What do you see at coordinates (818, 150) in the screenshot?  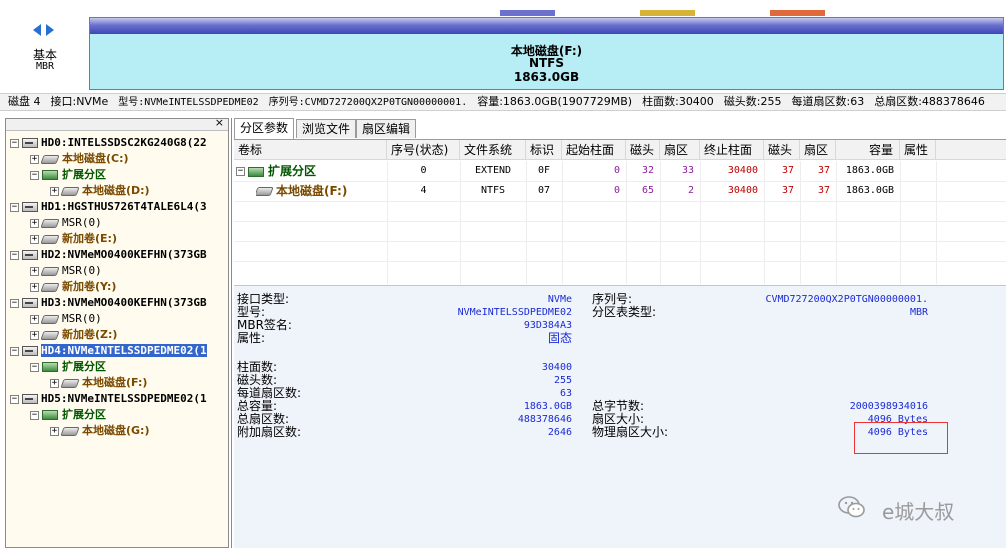 I see `col-header-end-sector: 扇区` at bounding box center [818, 150].